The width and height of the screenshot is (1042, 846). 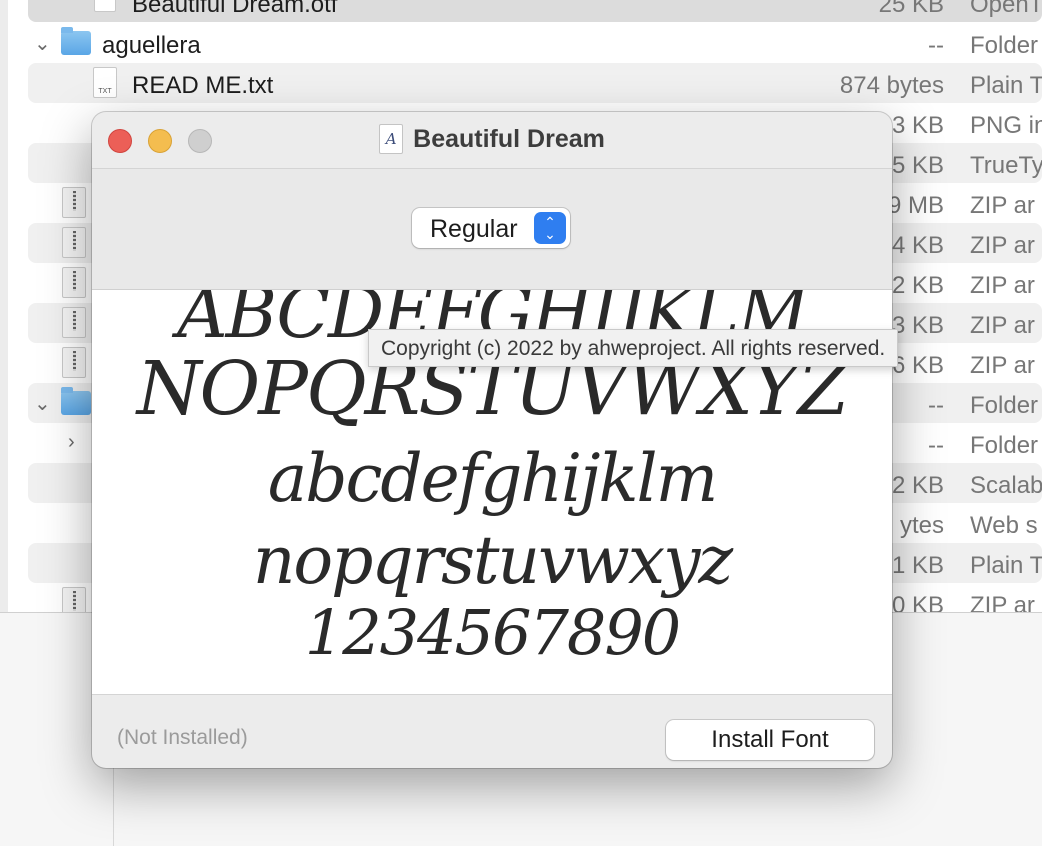 What do you see at coordinates (492, 560) in the screenshot?
I see `sample-lowercase-2: nopqrstuvwxyz` at bounding box center [492, 560].